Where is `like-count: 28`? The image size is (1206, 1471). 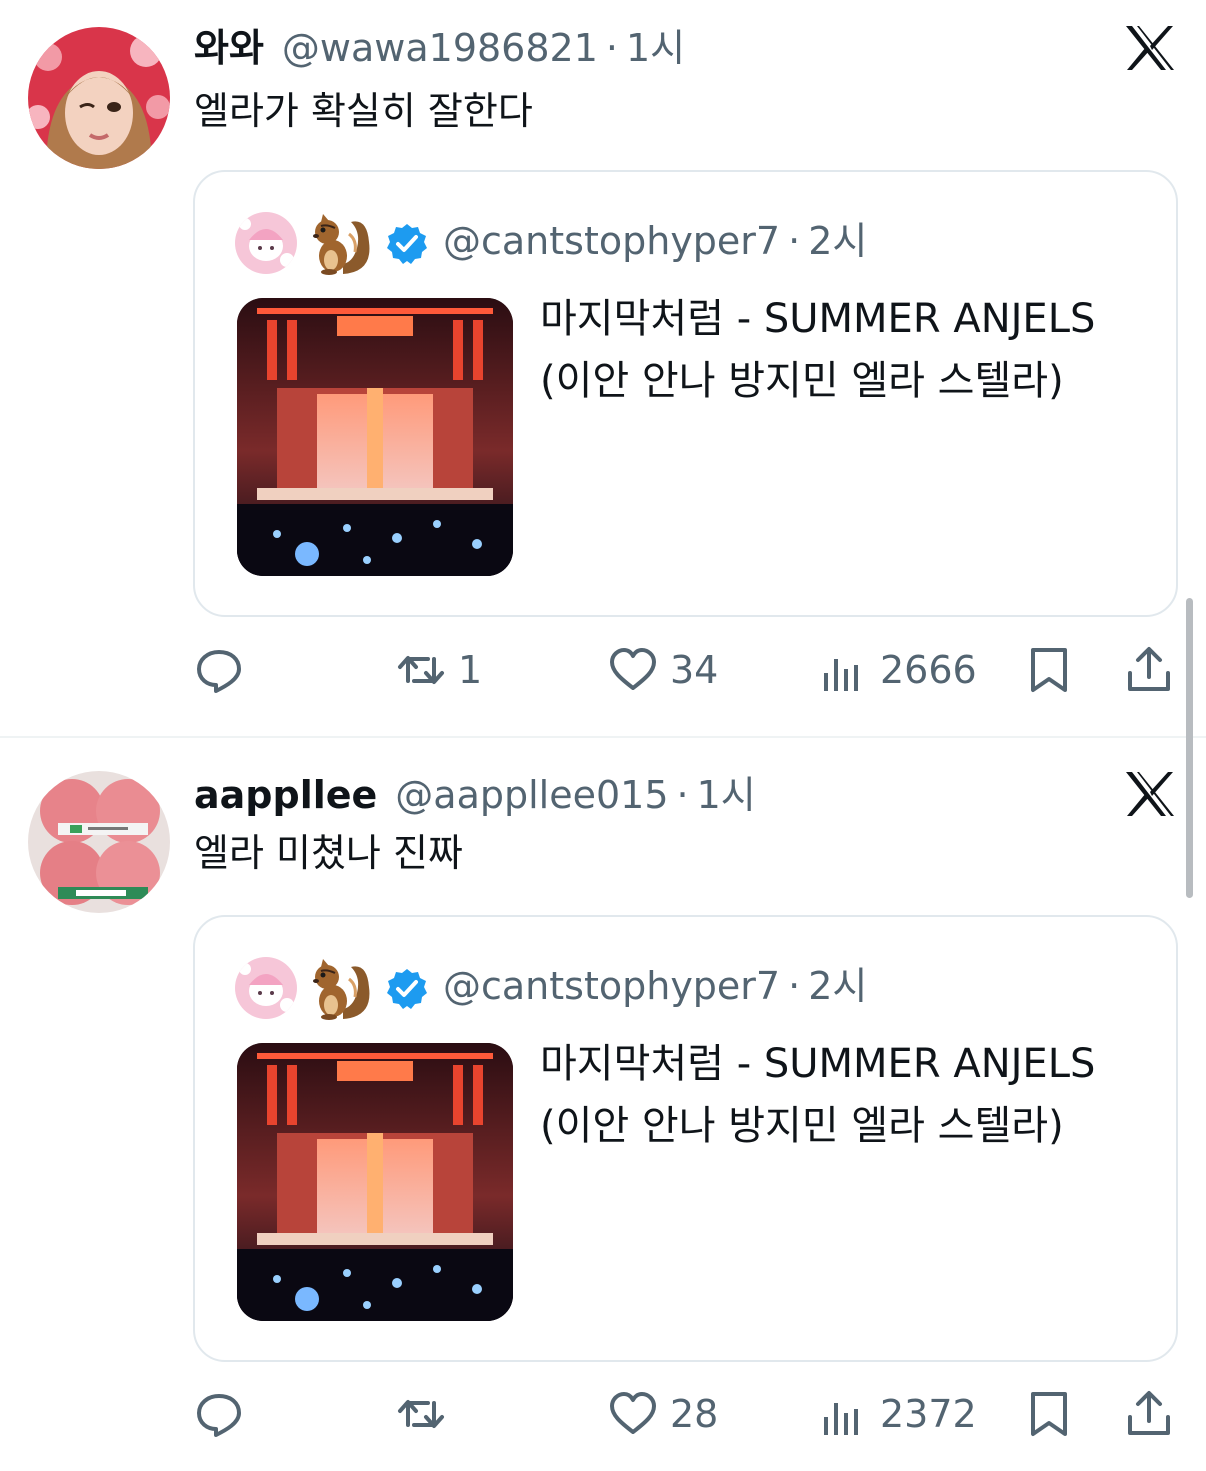 like-count: 28 is located at coordinates (694, 1414).